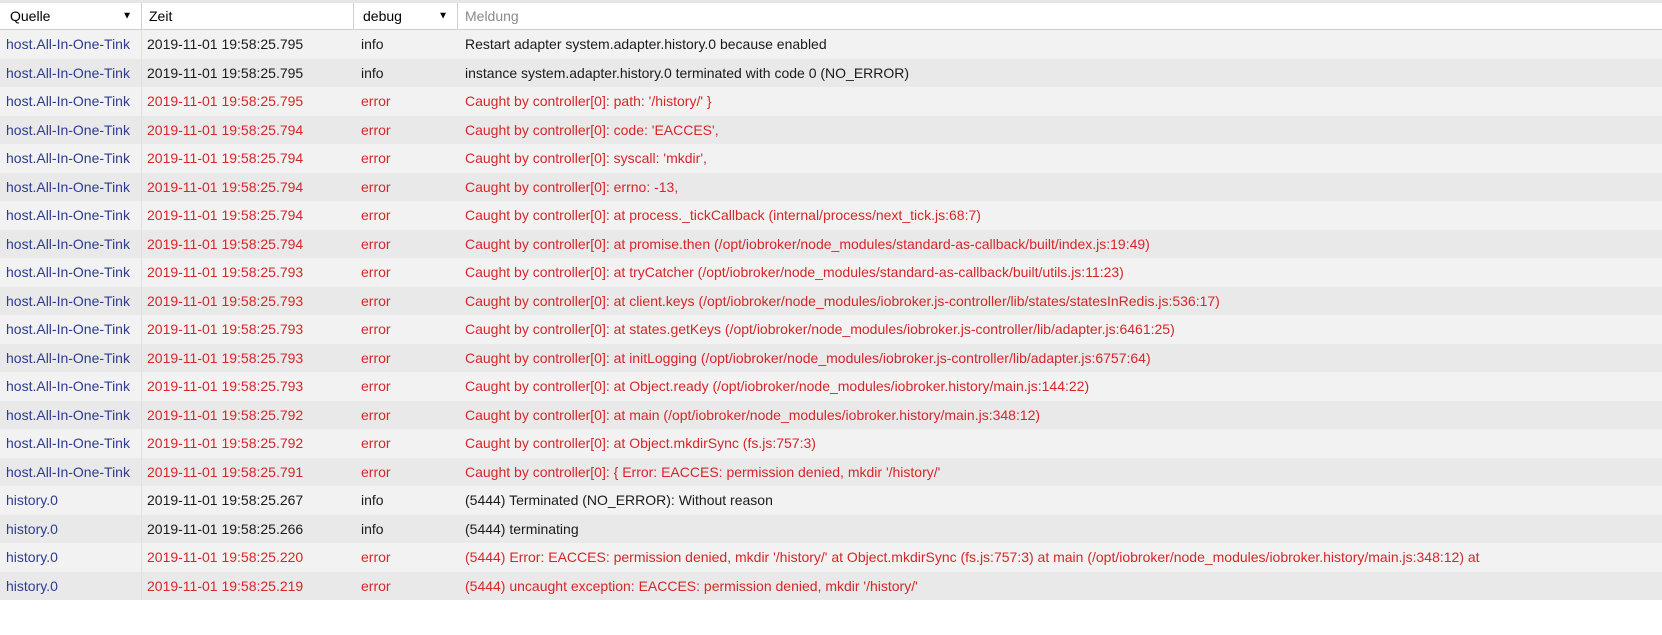 The width and height of the screenshot is (1662, 635). What do you see at coordinates (225, 528) in the screenshot?
I see `log-time: 2019-11-01 19:58:25.266` at bounding box center [225, 528].